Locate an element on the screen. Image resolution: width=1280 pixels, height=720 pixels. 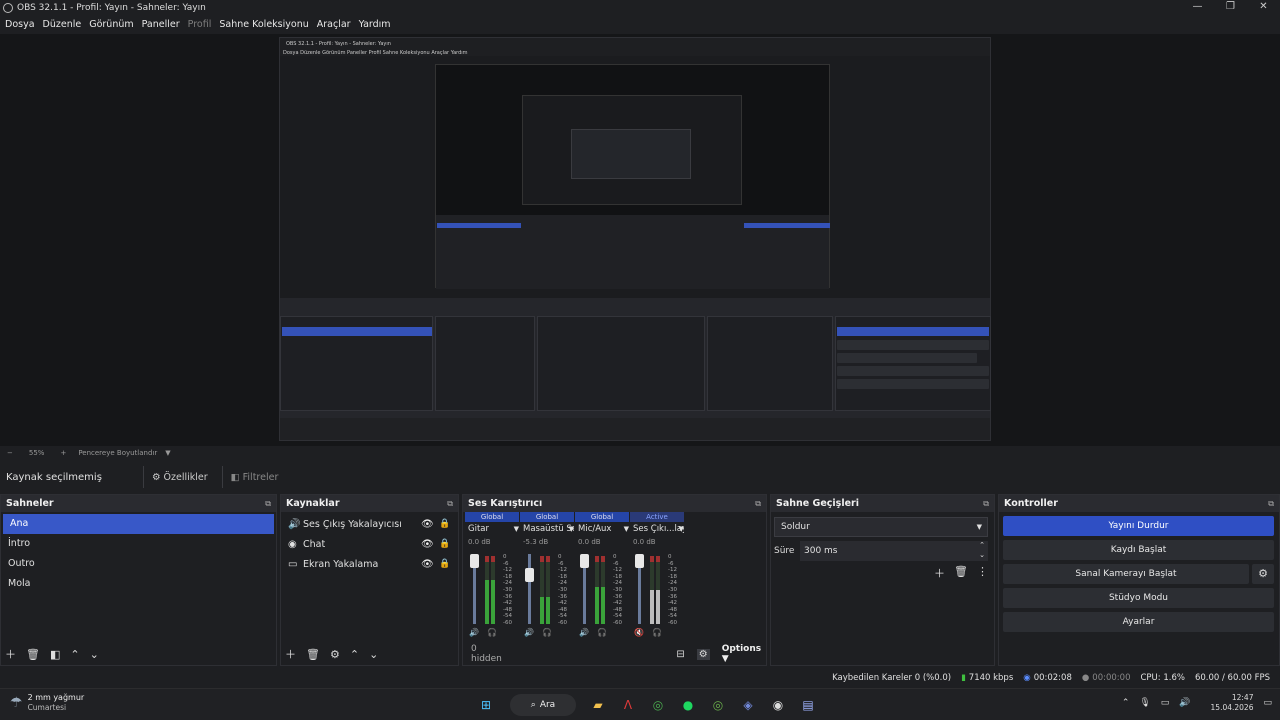
muted-speaker-icon: 🔇 is located at coordinates (639, 632).